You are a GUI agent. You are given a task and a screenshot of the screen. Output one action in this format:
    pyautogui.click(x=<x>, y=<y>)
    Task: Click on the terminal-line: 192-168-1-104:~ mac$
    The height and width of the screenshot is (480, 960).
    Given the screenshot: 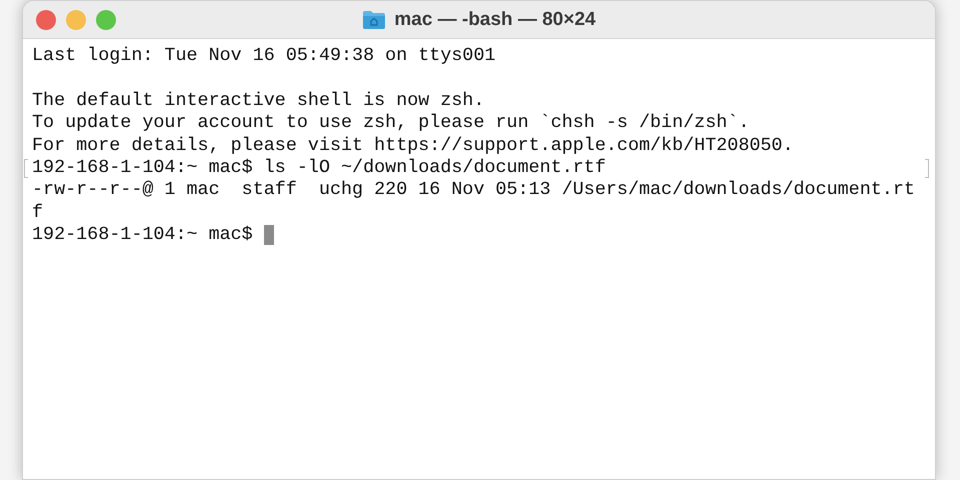 What is the action you would take?
    pyautogui.click(x=143, y=235)
    